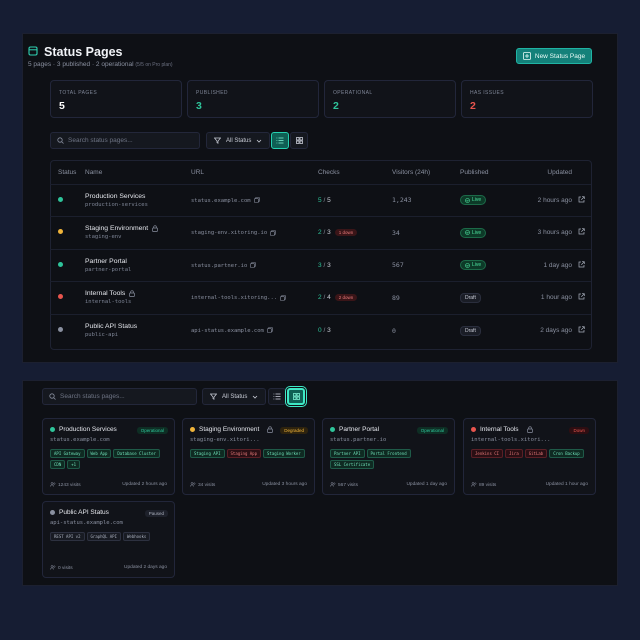 This screenshot has width=640, height=640. Describe the element at coordinates (238, 140) in the screenshot. I see `status-filter-select: All Status` at that location.